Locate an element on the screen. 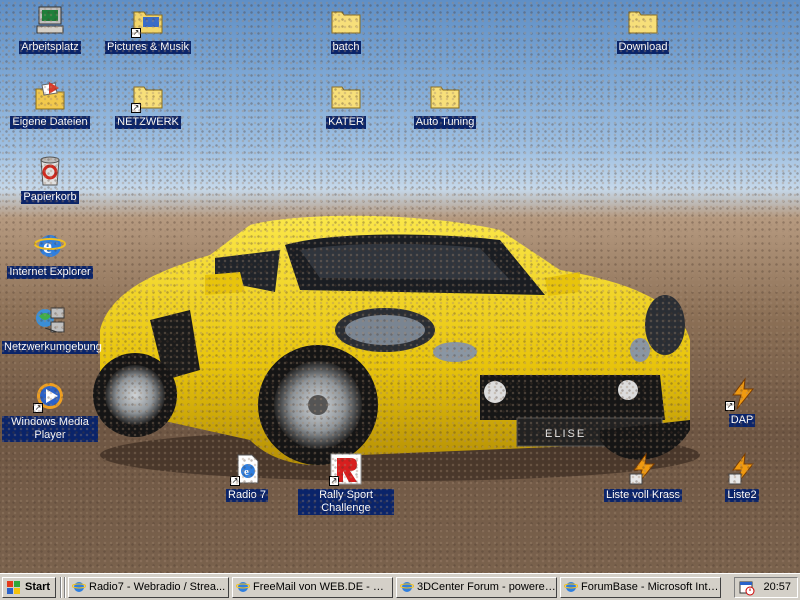 This screenshot has height=600, width=800. desktop-icon-label: Arbeitsplatz is located at coordinates (50, 47).